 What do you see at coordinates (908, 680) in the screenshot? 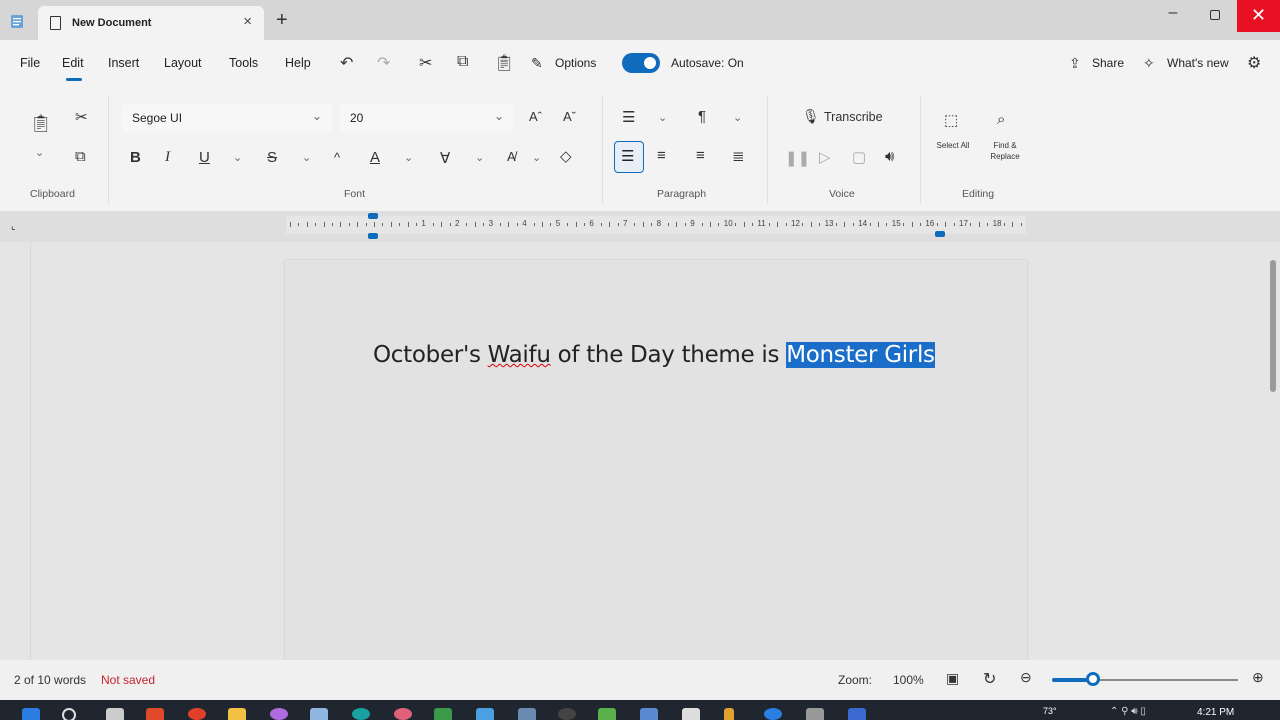
I see `zoom-value: 100%` at bounding box center [908, 680].